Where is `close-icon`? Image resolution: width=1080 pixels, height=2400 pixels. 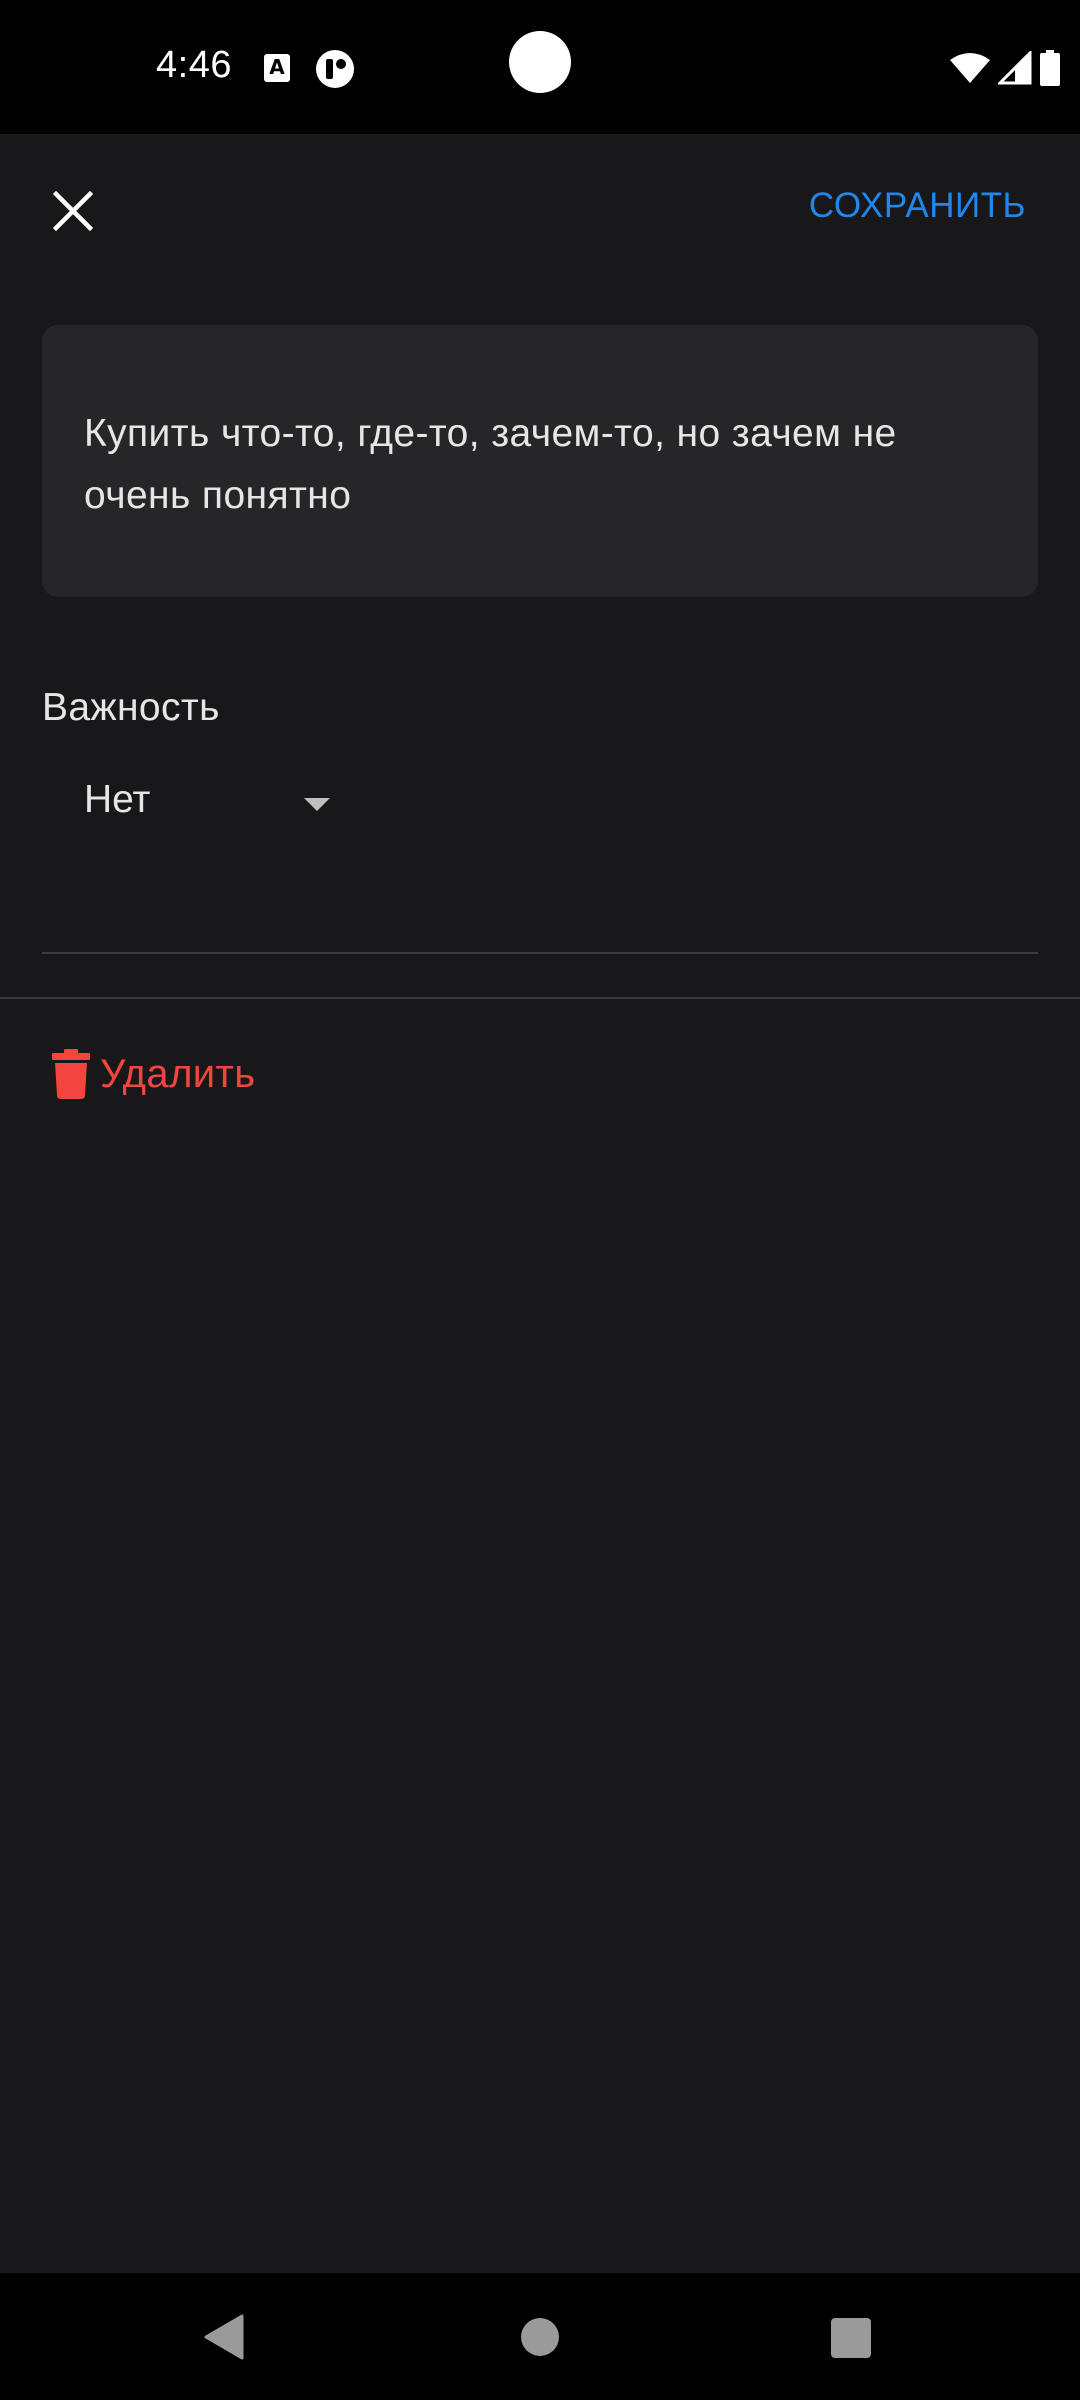
close-icon is located at coordinates (73, 211).